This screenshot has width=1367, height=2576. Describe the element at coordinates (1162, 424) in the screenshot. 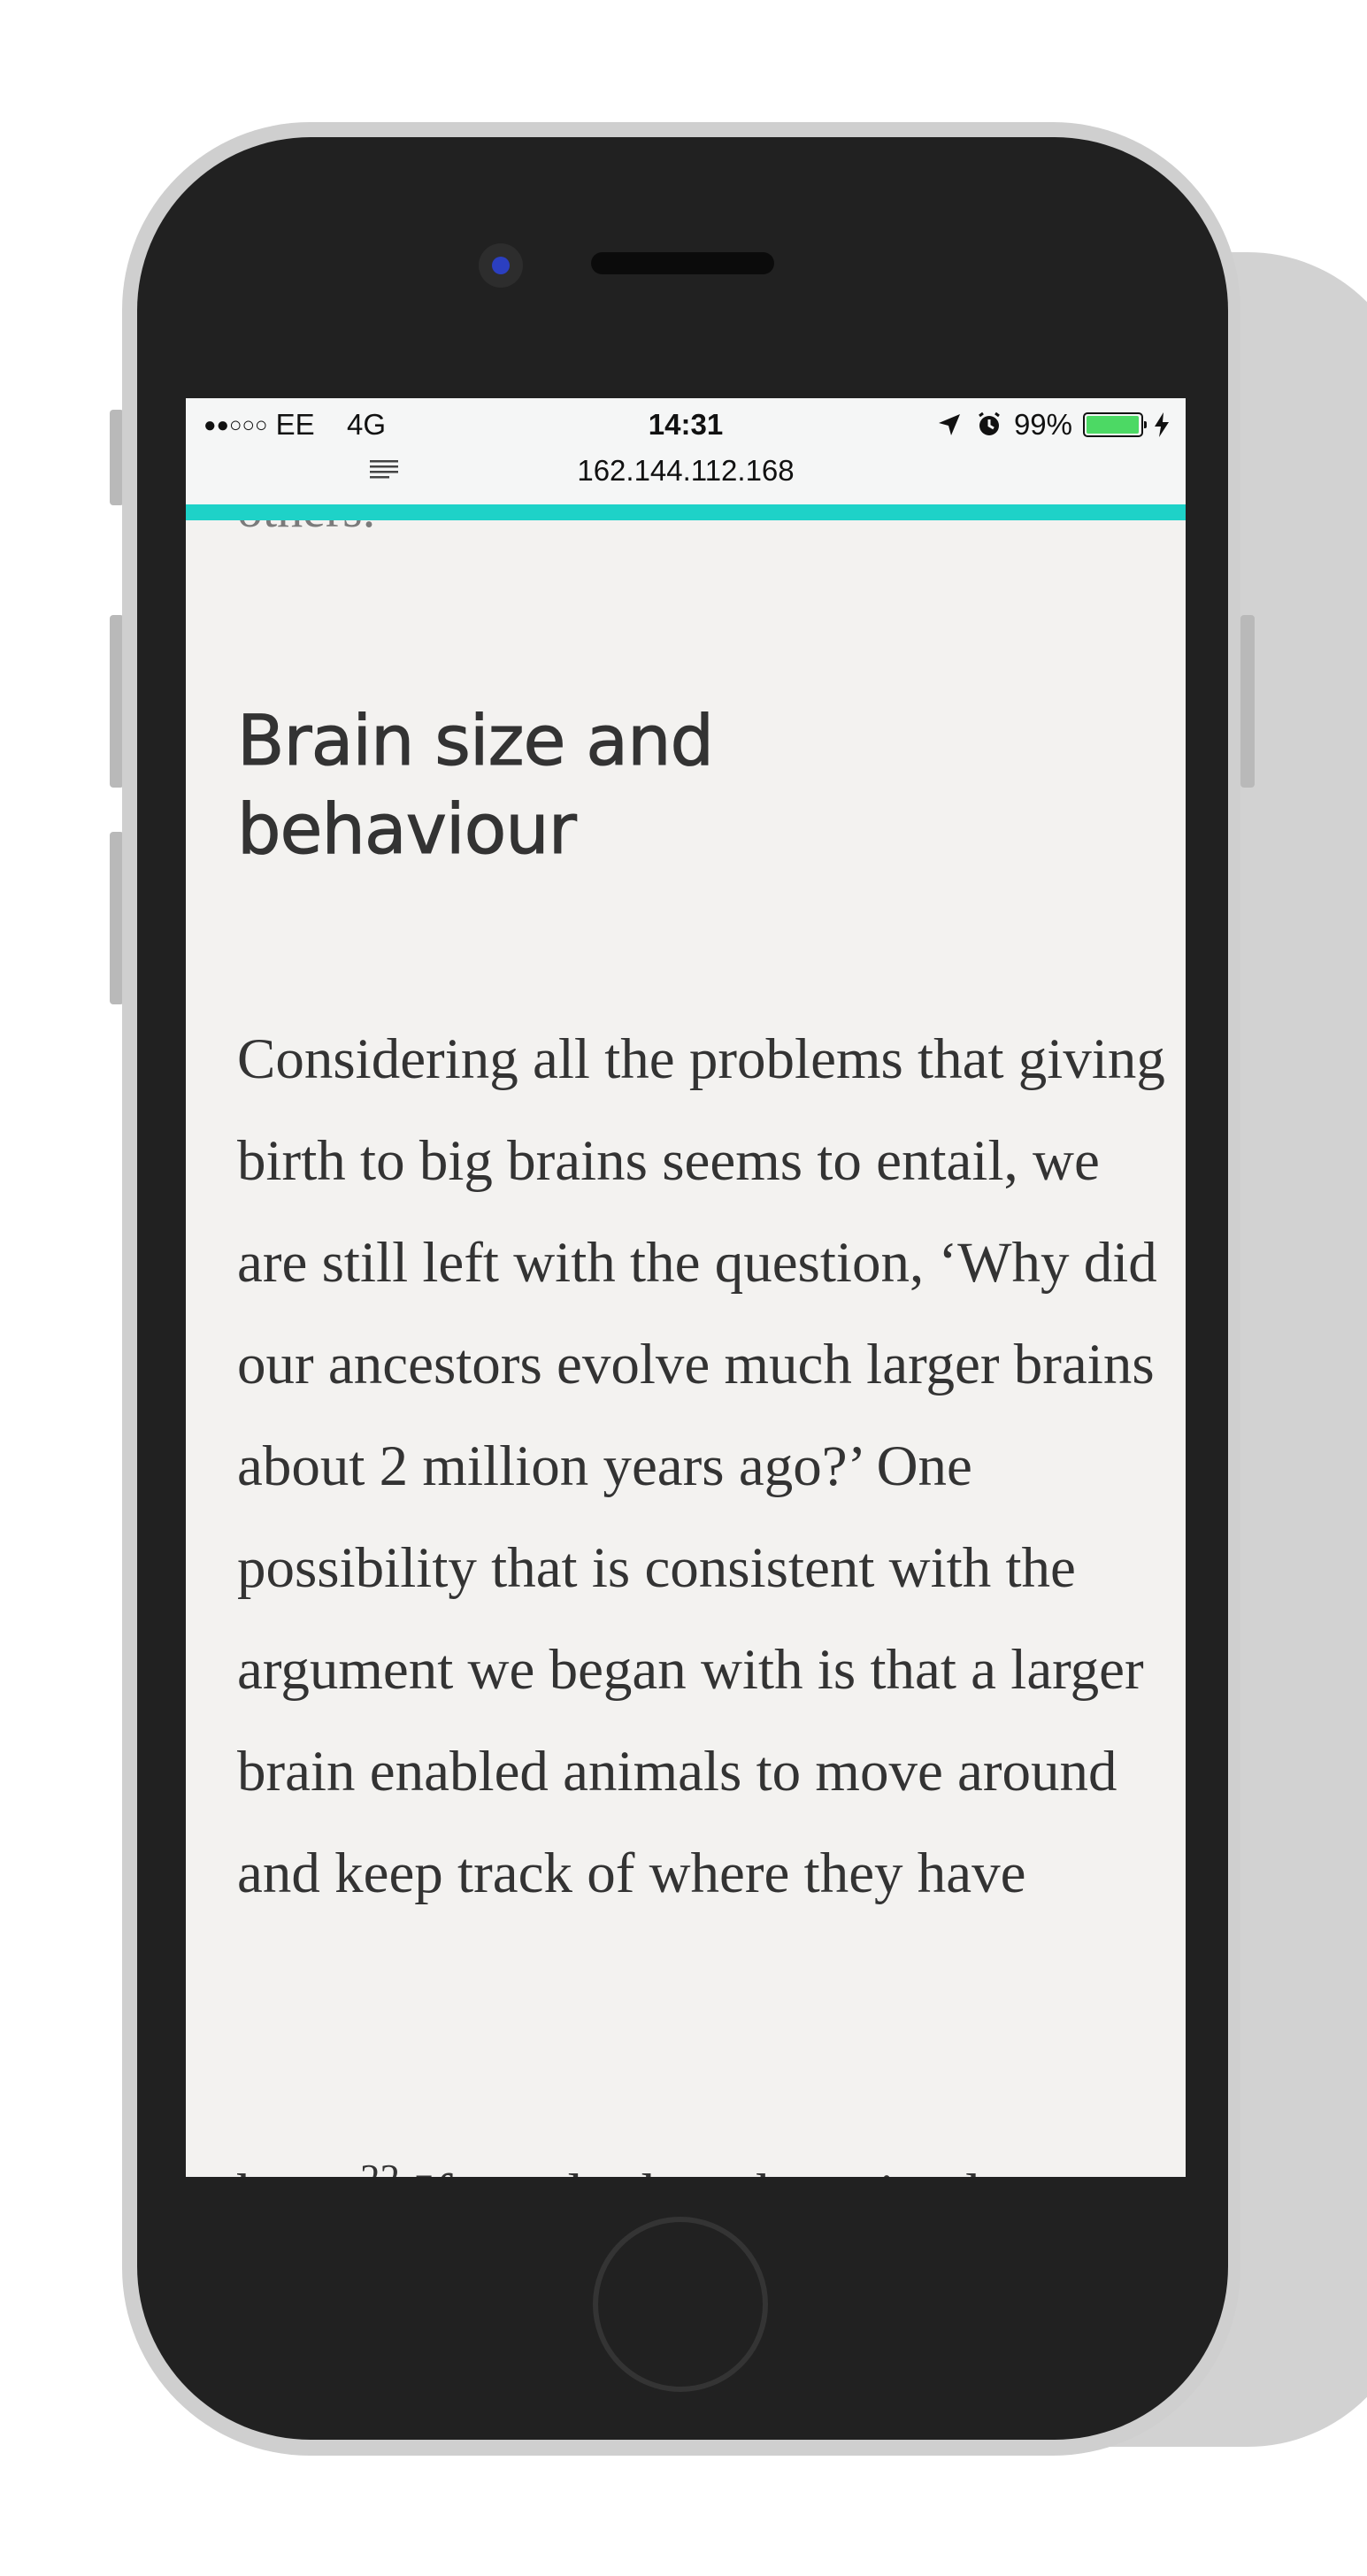

I see `charging-icon` at that location.